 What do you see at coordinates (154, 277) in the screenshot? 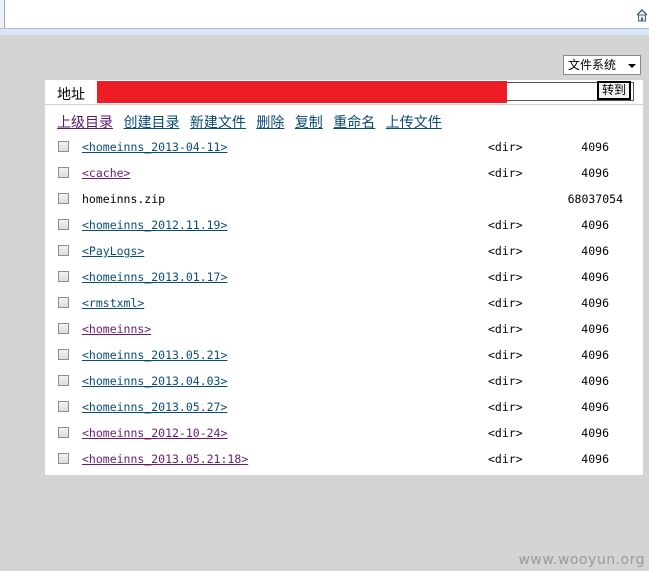
I see `folder-link: <homeinns_2013.01.17>` at bounding box center [154, 277].